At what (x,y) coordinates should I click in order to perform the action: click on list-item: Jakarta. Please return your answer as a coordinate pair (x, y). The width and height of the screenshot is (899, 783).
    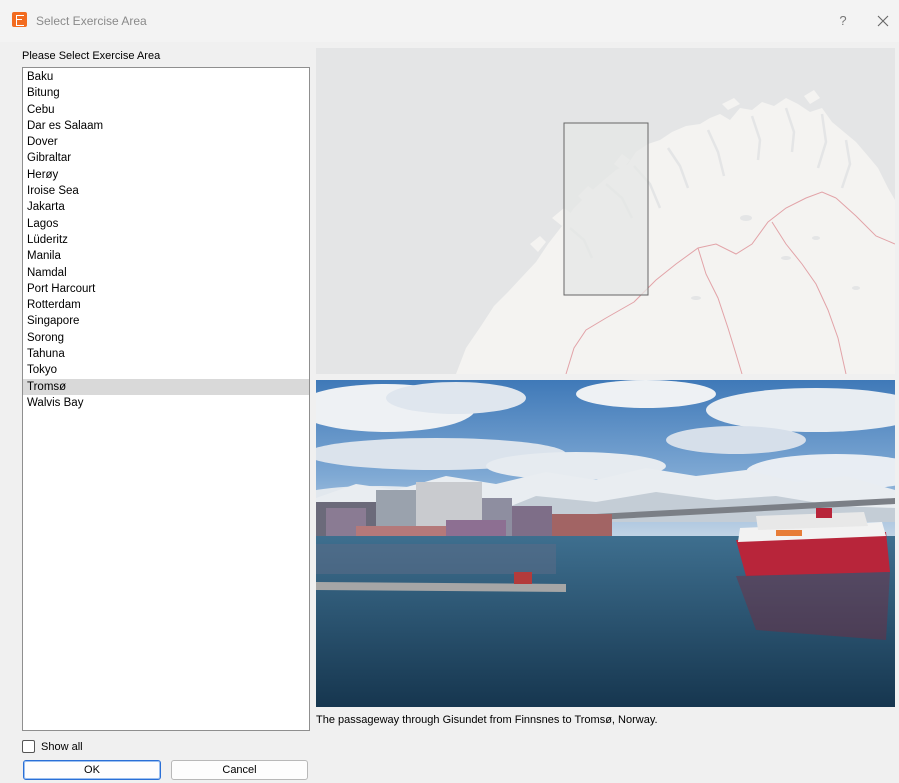
    Looking at the image, I should click on (166, 207).